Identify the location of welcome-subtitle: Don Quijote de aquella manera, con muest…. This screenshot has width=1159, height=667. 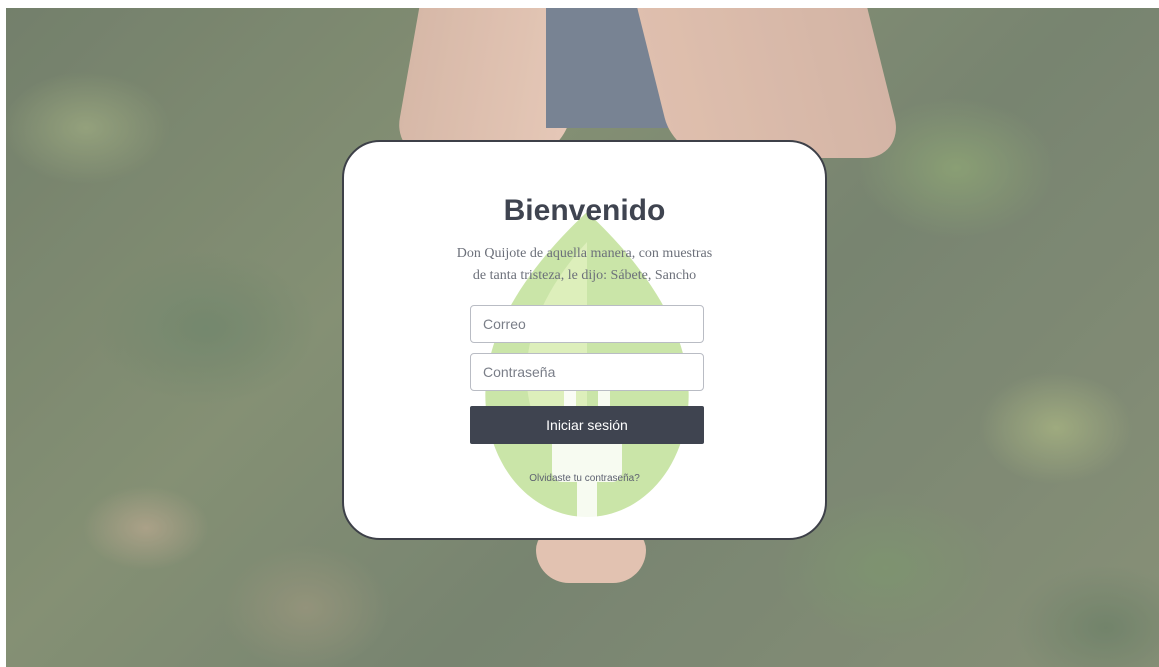
(584, 265).